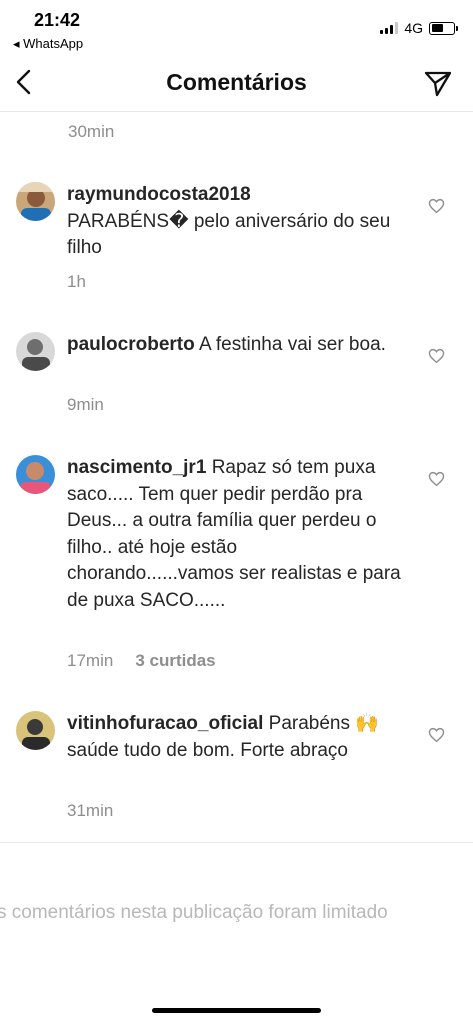  Describe the element at coordinates (236, 1010) in the screenshot. I see `home-indicator` at that location.